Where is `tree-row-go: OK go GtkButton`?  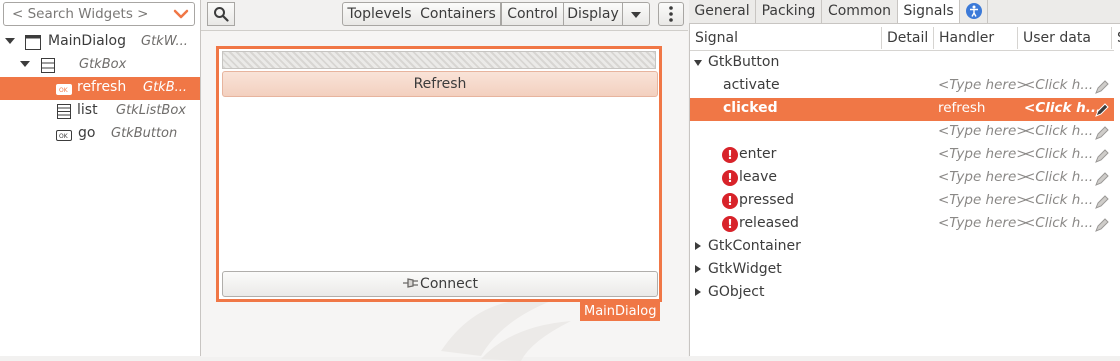
tree-row-go: OK go GtkButton is located at coordinates (100, 134).